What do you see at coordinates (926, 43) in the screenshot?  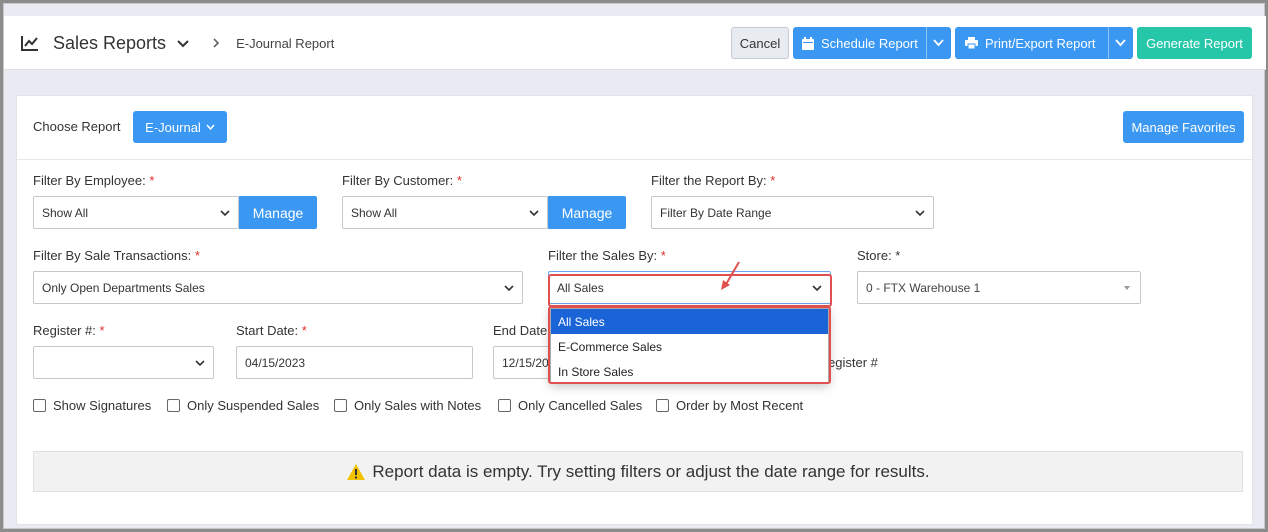 I see `schedule-split-divider` at bounding box center [926, 43].